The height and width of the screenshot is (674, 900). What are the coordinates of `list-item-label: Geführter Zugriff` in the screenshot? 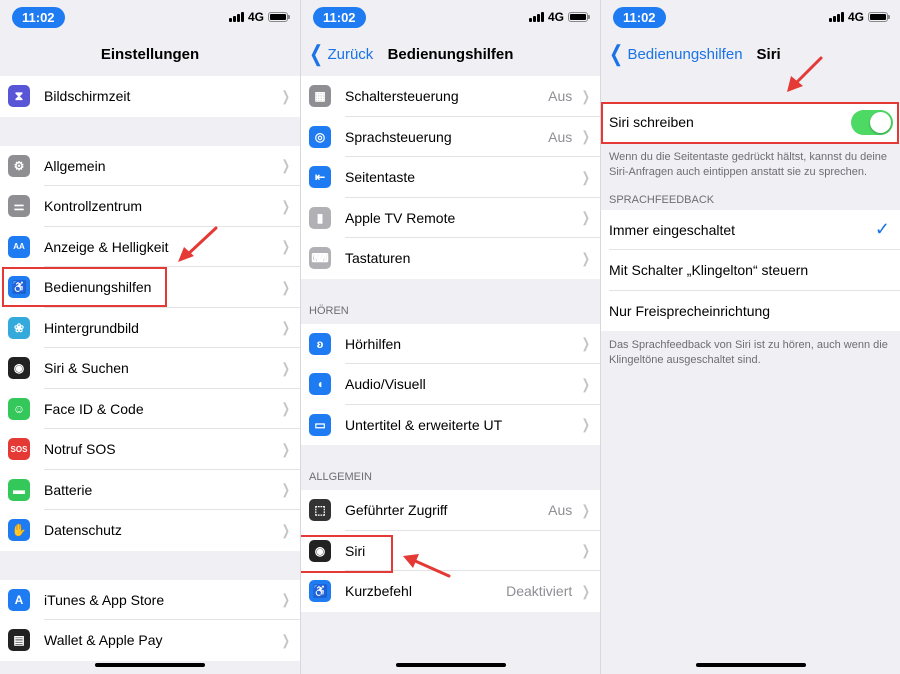 It's located at (396, 510).